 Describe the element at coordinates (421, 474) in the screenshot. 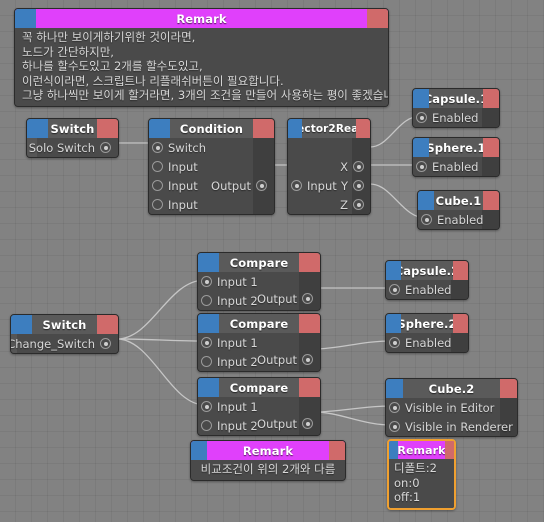

I see `node-remark-small: Remark 디폴트:2 on:0 off:1` at that location.